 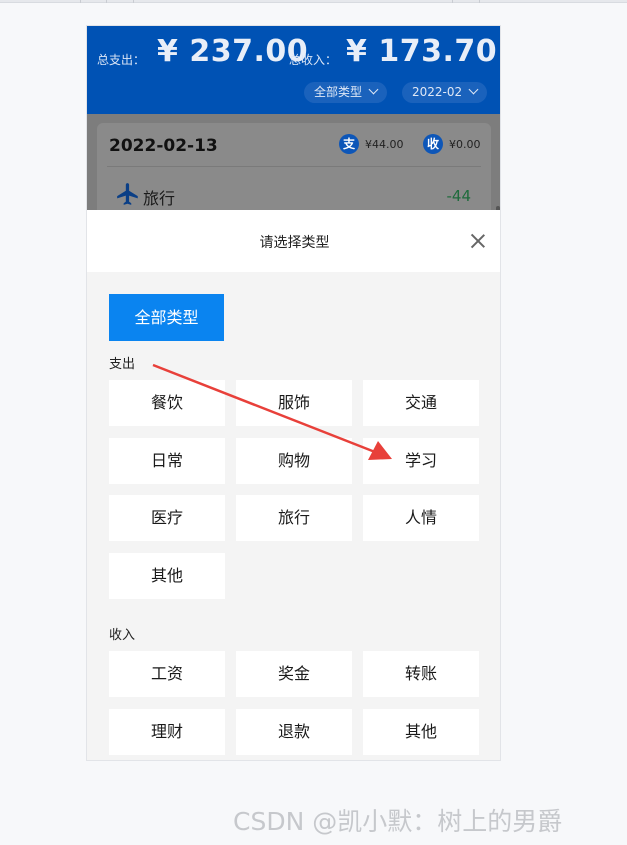 I want to click on month-filter-dropdown: 2022-02, so click(x=445, y=92).